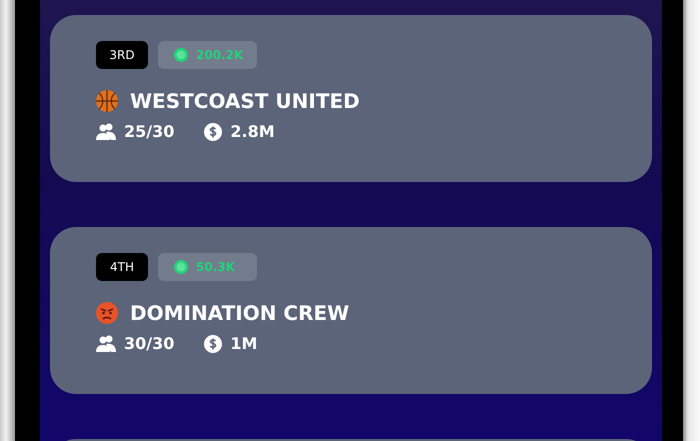  What do you see at coordinates (244, 343) in the screenshot?
I see `money-amount: 1M` at bounding box center [244, 343].